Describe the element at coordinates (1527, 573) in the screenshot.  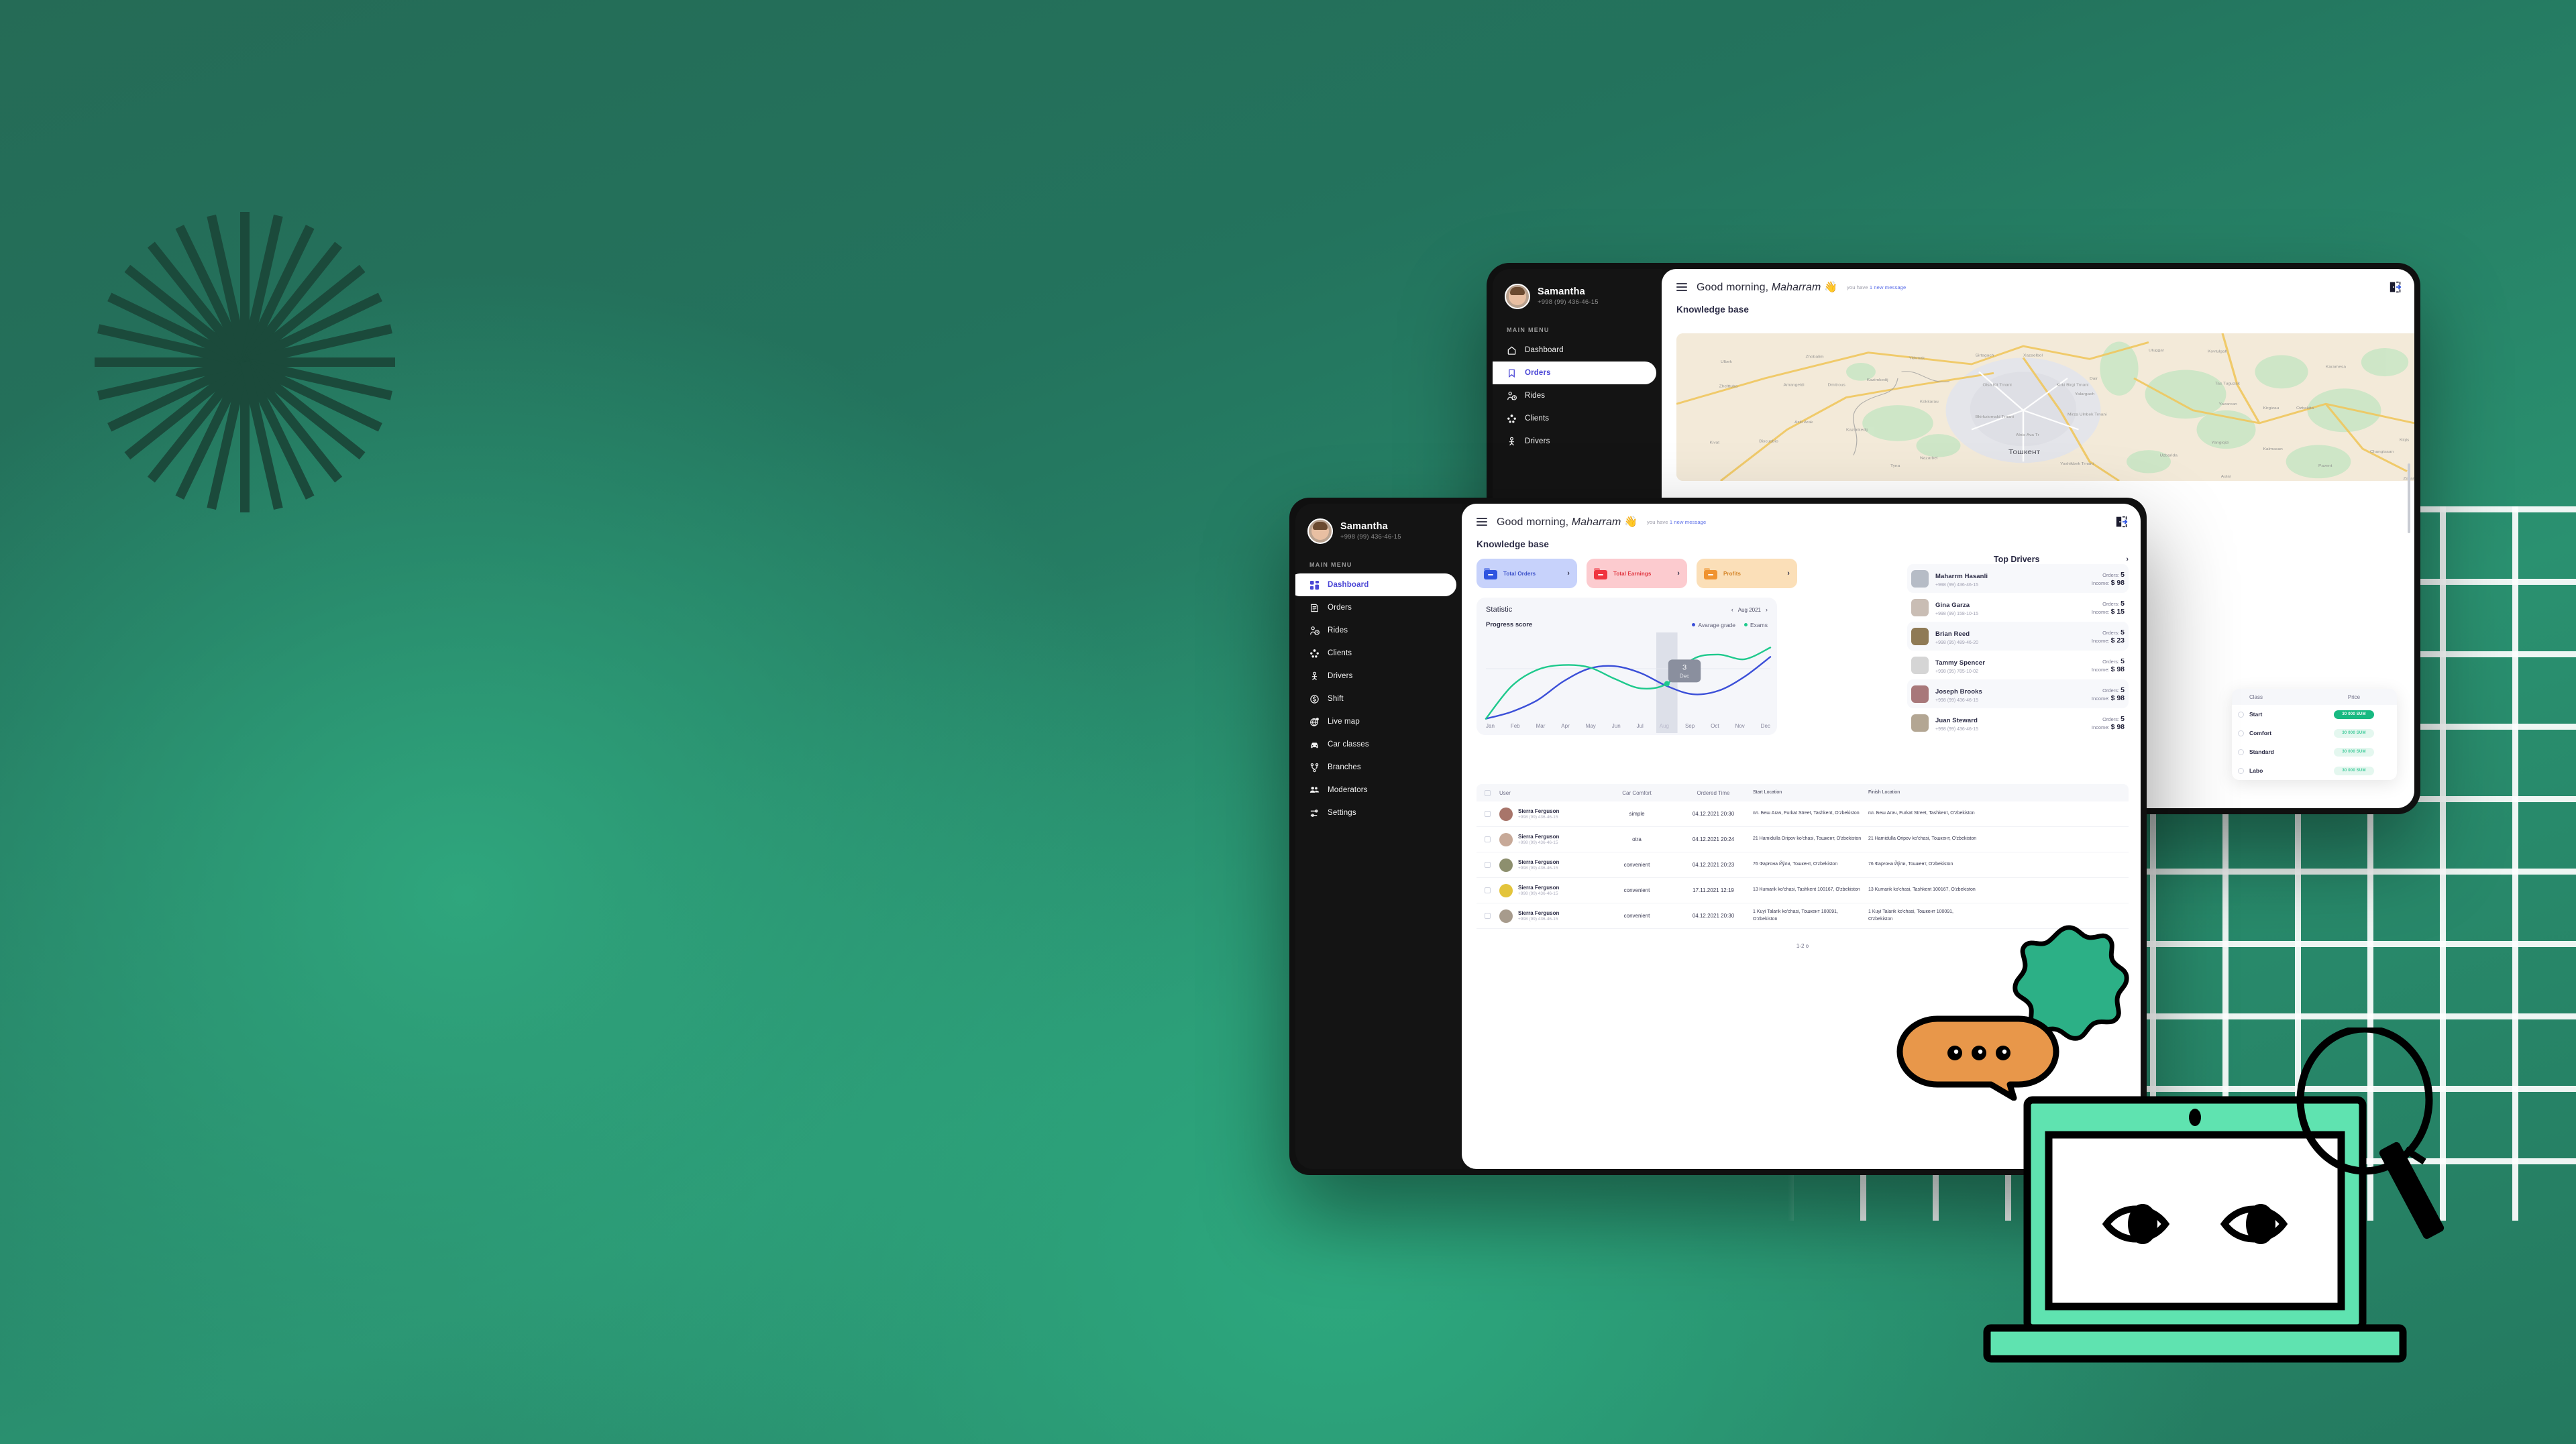
I see `stat-card-total-orders: Total Orders ›` at that location.